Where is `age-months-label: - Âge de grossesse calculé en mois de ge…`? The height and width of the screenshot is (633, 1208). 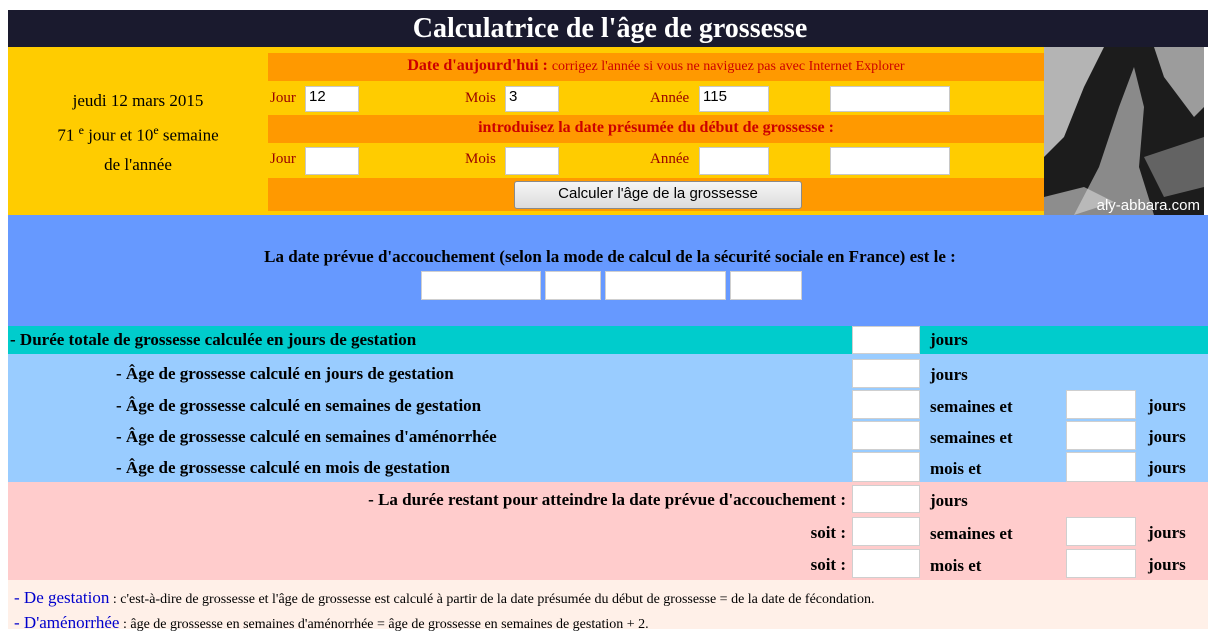
age-months-label: - Âge de grossesse calculé en mois de ge… is located at coordinates (283, 467).